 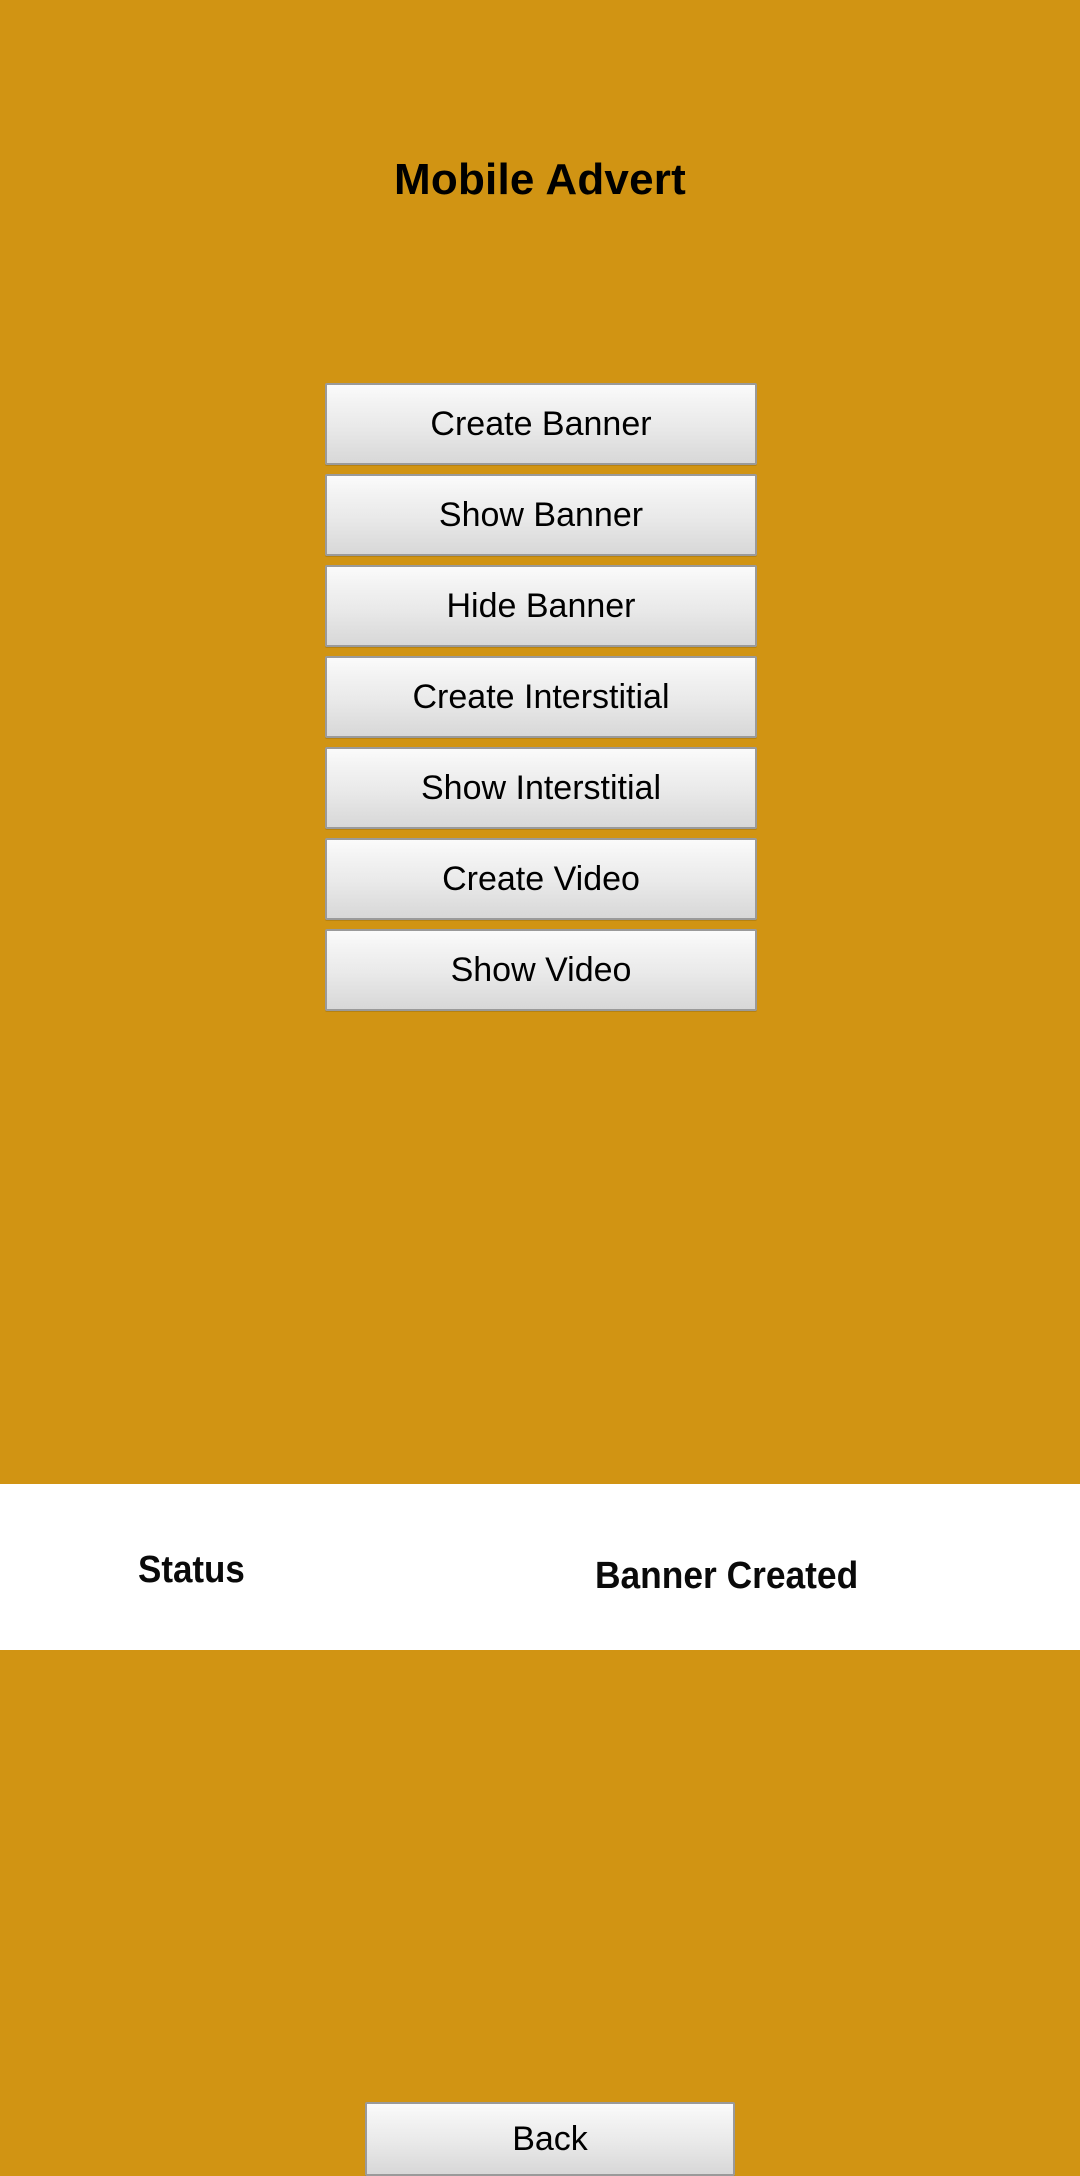 What do you see at coordinates (541, 606) in the screenshot?
I see `hide-banner-button: Hide Banner` at bounding box center [541, 606].